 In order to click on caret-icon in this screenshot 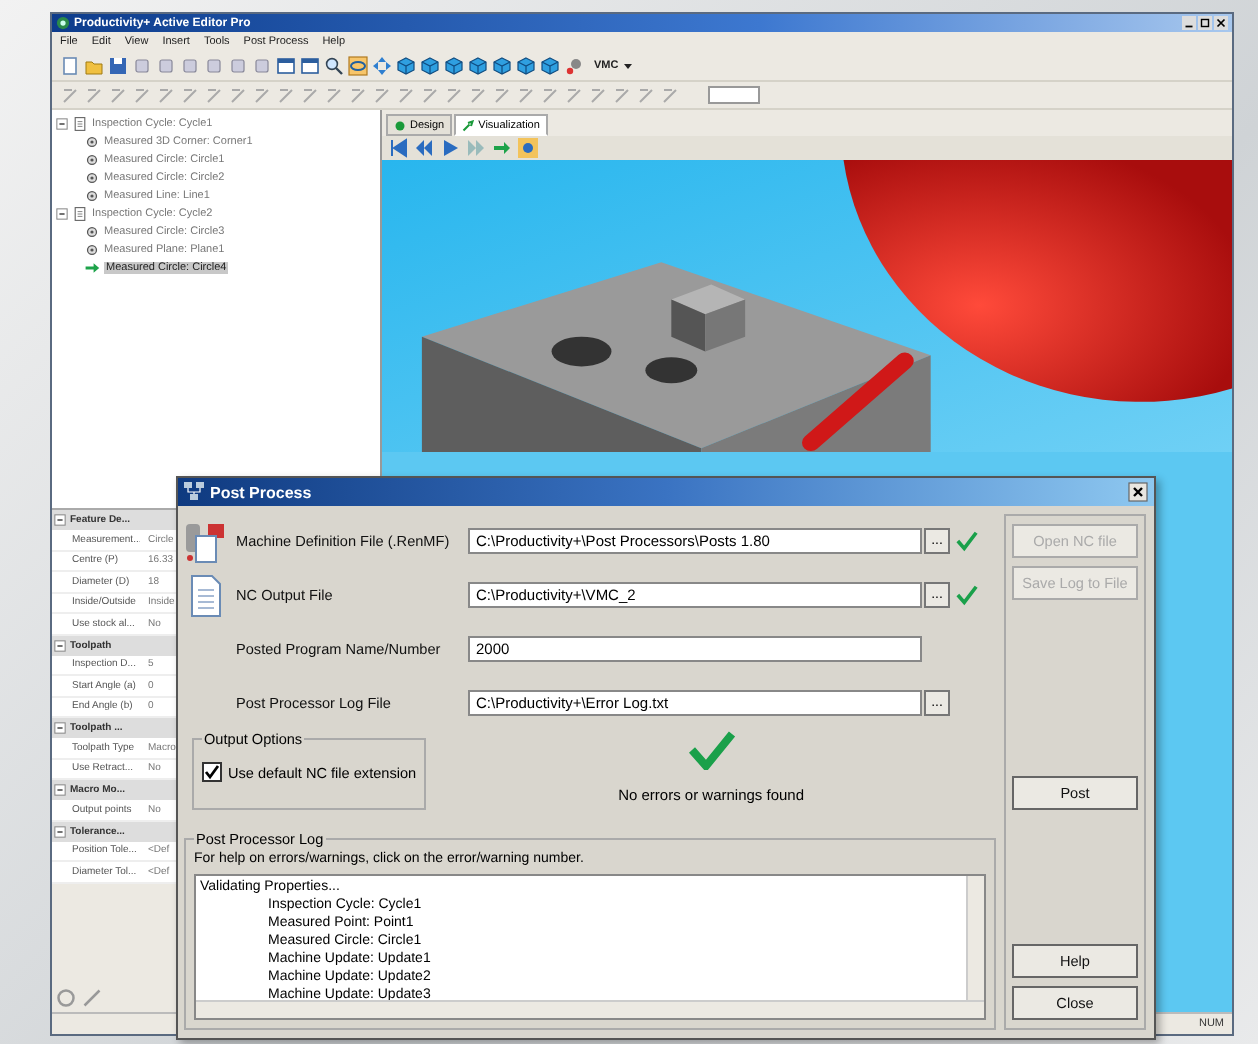, I will do `click(628, 65)`.